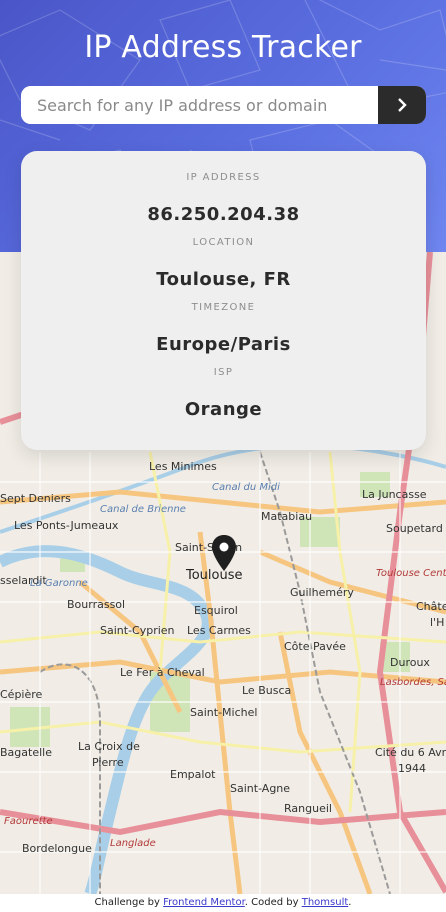 The image size is (446, 912). Describe the element at coordinates (204, 902) in the screenshot. I see `frontend-mentor-link: Frontend Mentor` at that location.